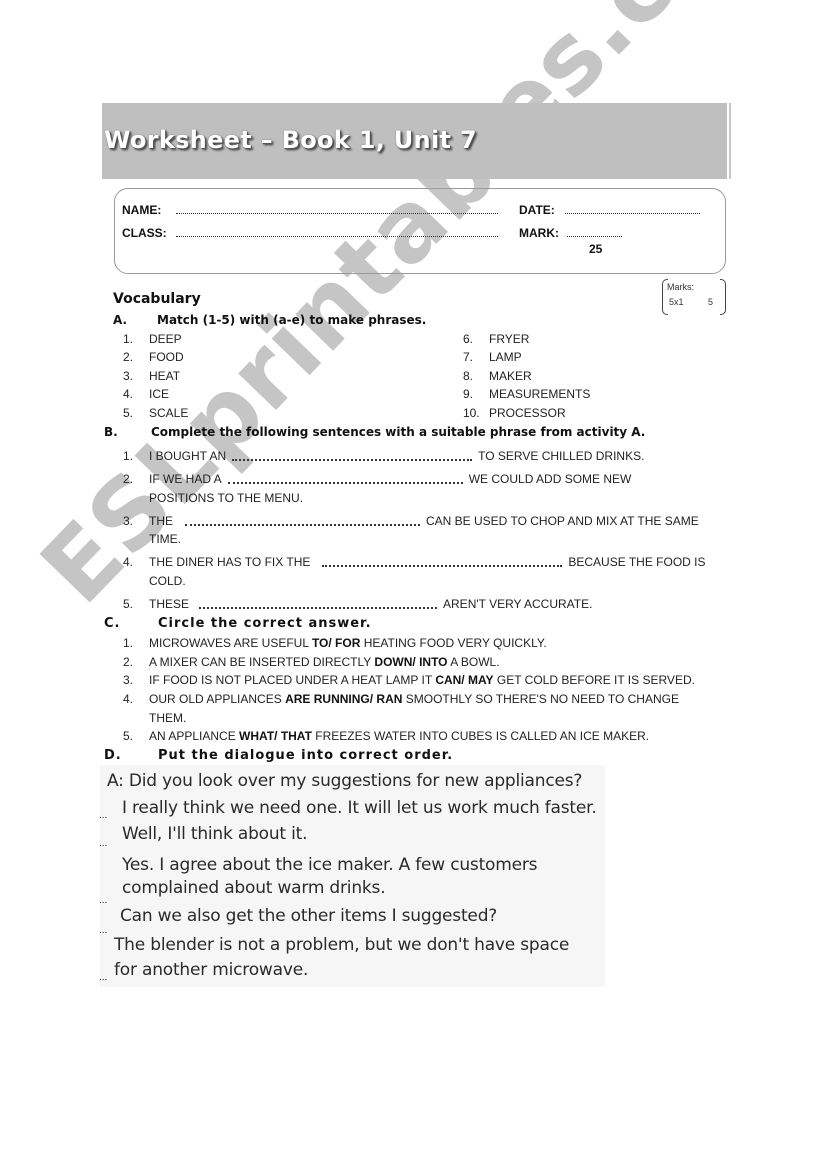 The image size is (826, 1169). What do you see at coordinates (542, 699) in the screenshot?
I see `sentence-end: SMOOTHLY SO THERE'S NO NEED TO CHANGE` at bounding box center [542, 699].